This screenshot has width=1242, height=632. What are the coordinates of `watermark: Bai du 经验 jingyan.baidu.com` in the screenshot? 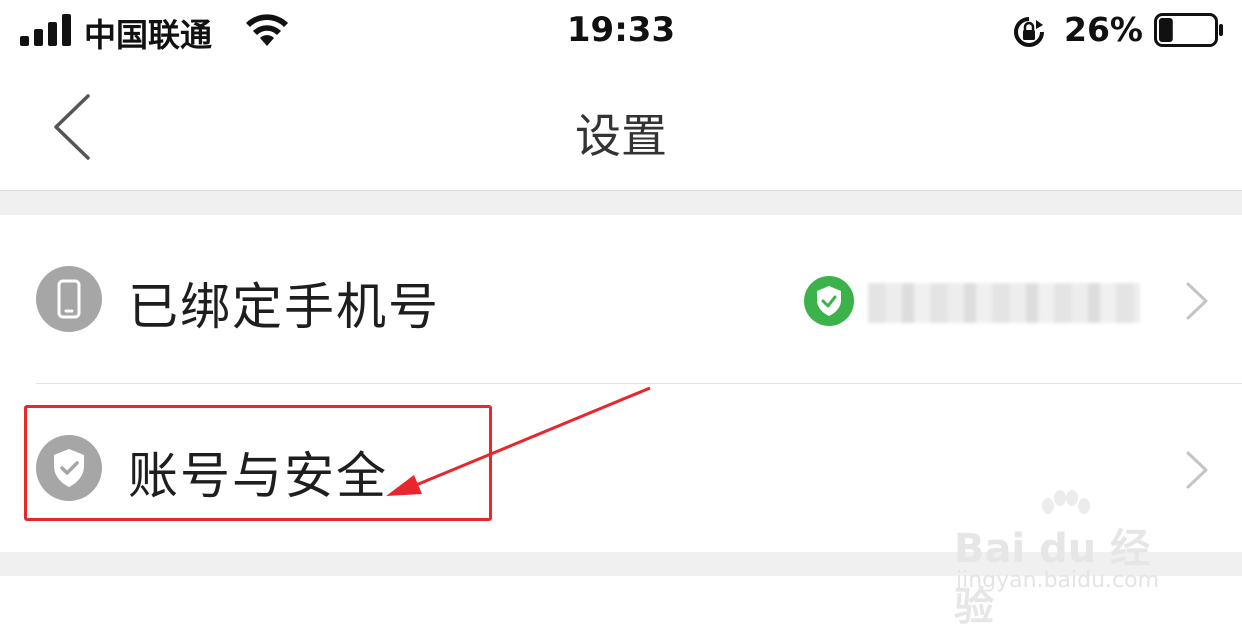 It's located at (1070, 560).